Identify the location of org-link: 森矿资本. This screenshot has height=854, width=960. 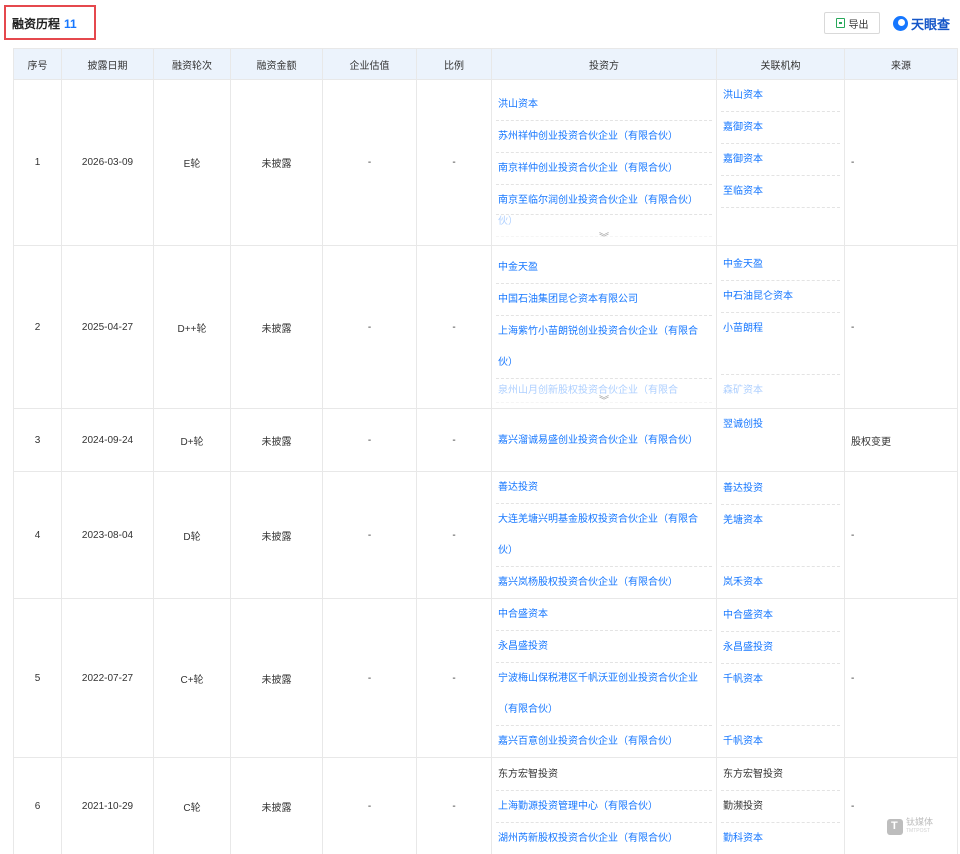
(780, 390).